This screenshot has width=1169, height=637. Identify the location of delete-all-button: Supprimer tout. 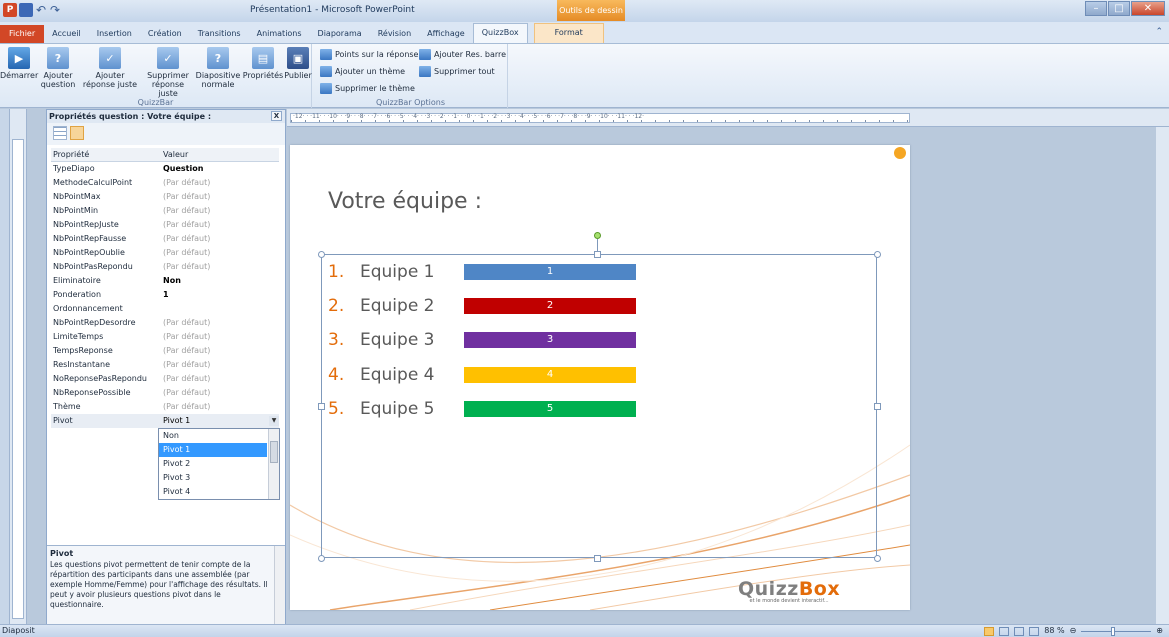
(457, 71).